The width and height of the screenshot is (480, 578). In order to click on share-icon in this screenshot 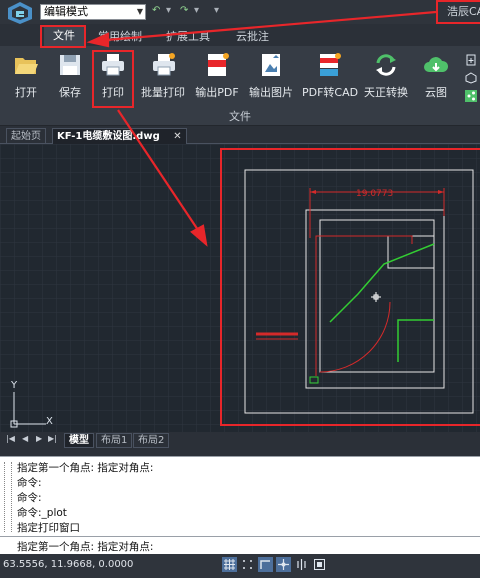, I will do `click(471, 96)`.